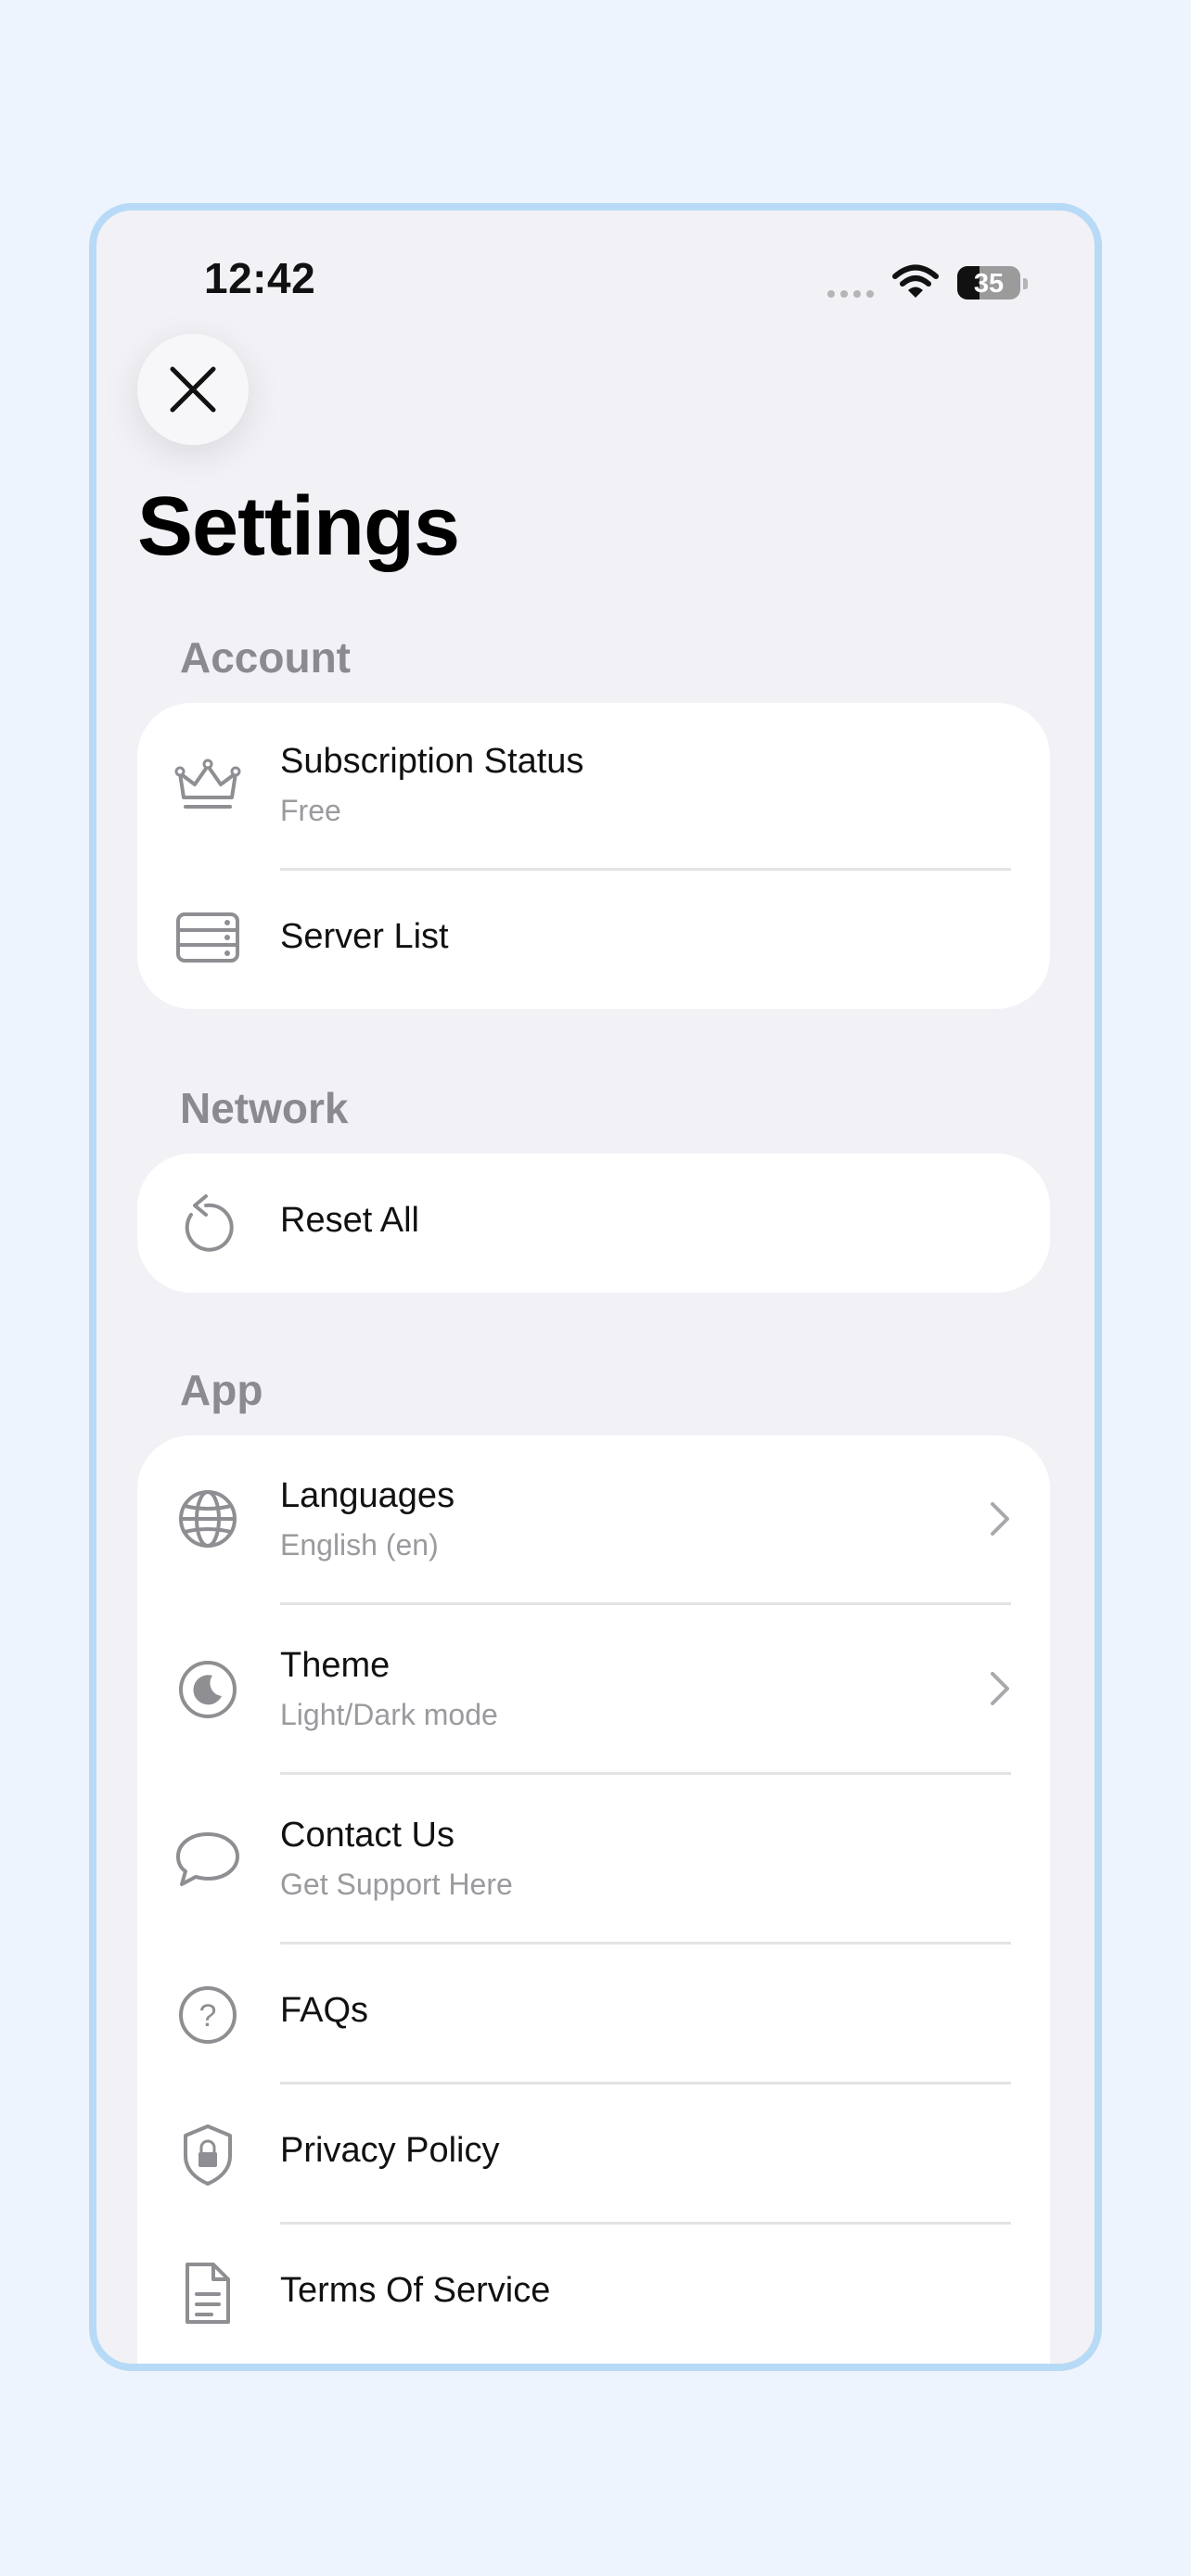  I want to click on row-title: Subscription Status, so click(432, 762).